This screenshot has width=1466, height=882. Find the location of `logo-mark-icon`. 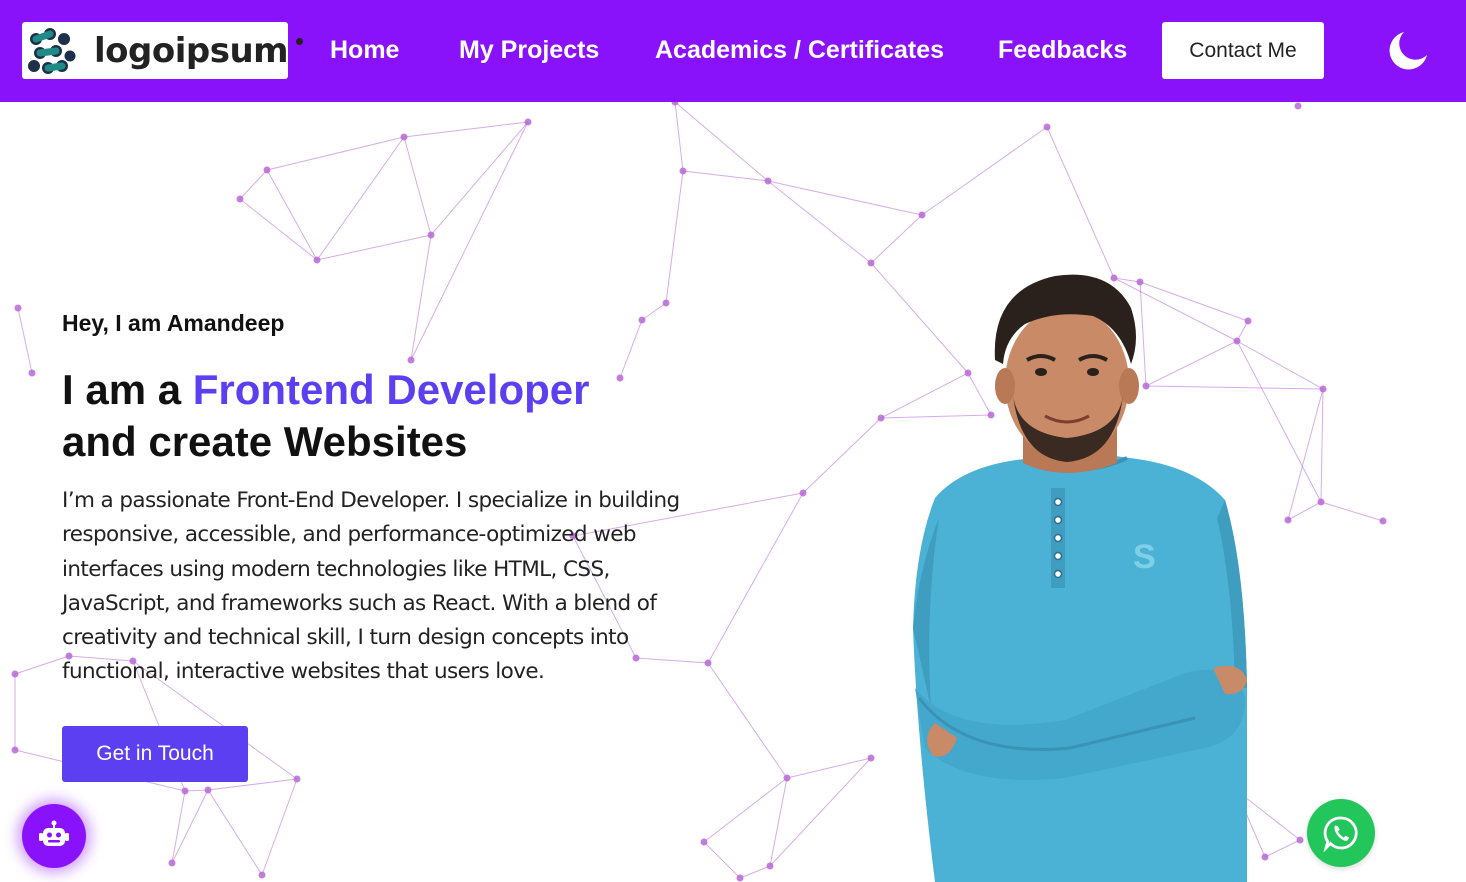

logo-mark-icon is located at coordinates (52, 51).